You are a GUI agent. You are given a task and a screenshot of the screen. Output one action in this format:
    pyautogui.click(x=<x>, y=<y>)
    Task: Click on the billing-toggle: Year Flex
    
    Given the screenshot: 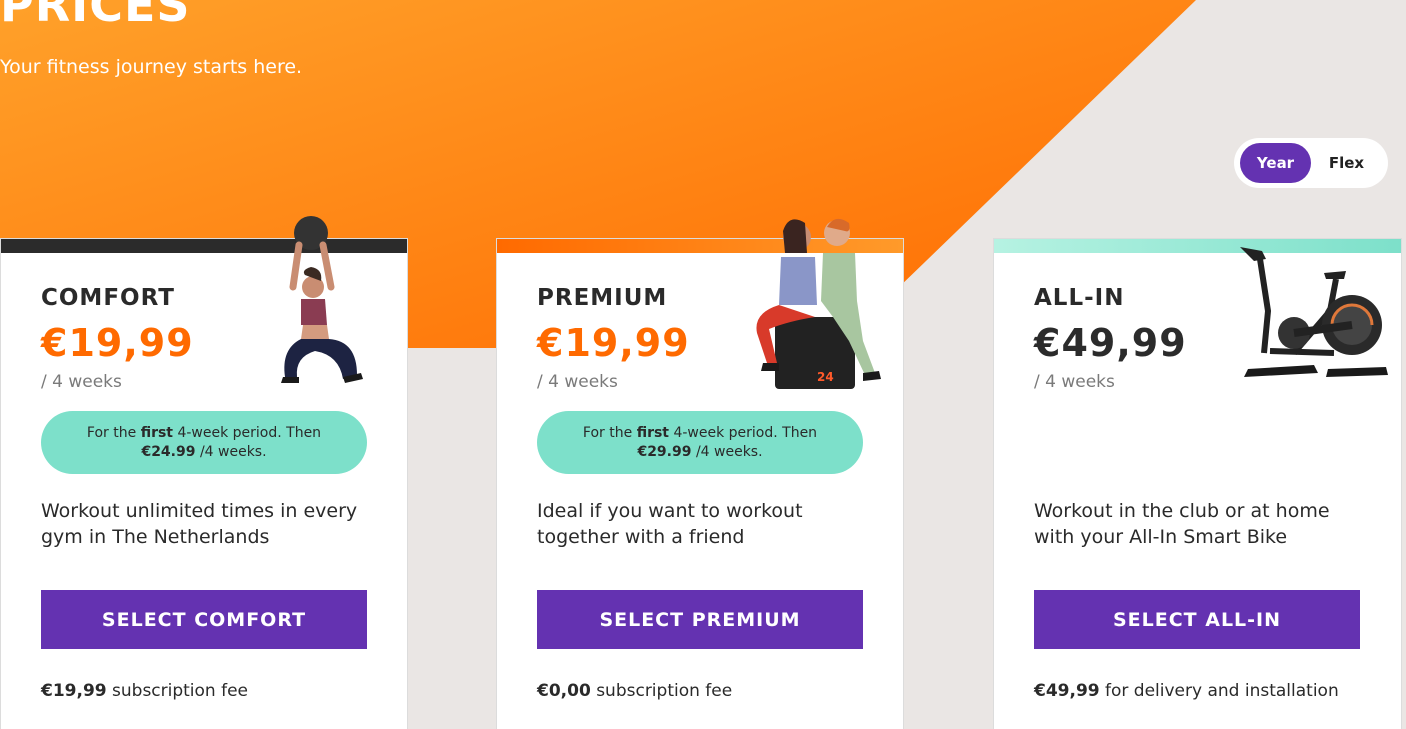 What is the action you would take?
    pyautogui.click(x=1311, y=163)
    